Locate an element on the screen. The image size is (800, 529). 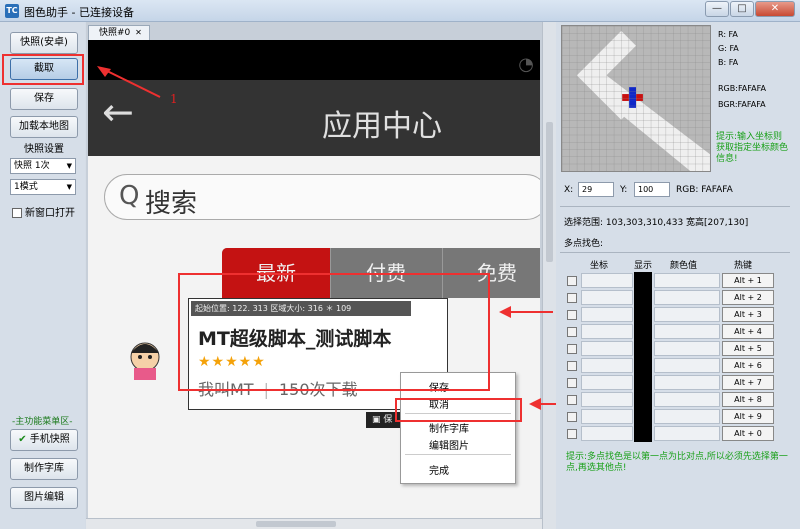
horizontal-scrollbar is located at coordinates (314, 523).